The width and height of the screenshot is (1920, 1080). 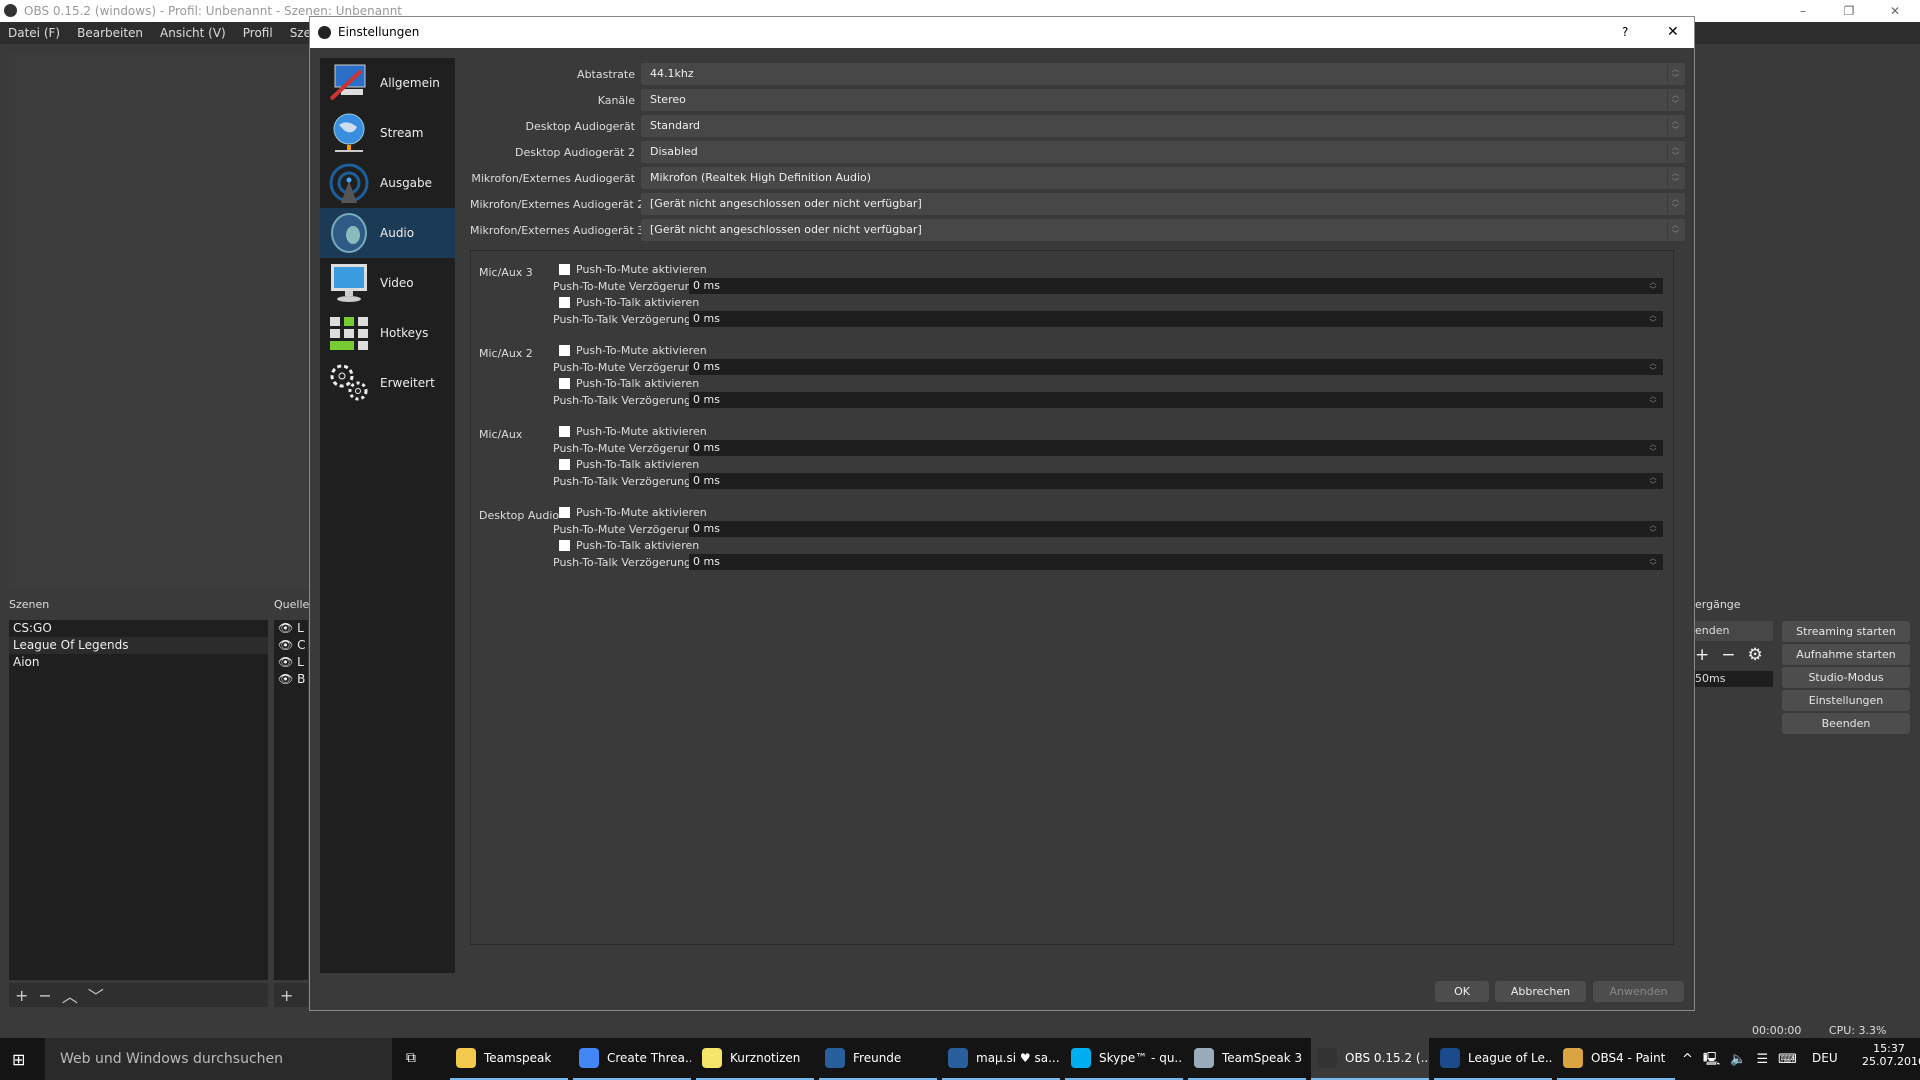 What do you see at coordinates (193, 33) in the screenshot?
I see `menu-ansicht: Ansicht (V)` at bounding box center [193, 33].